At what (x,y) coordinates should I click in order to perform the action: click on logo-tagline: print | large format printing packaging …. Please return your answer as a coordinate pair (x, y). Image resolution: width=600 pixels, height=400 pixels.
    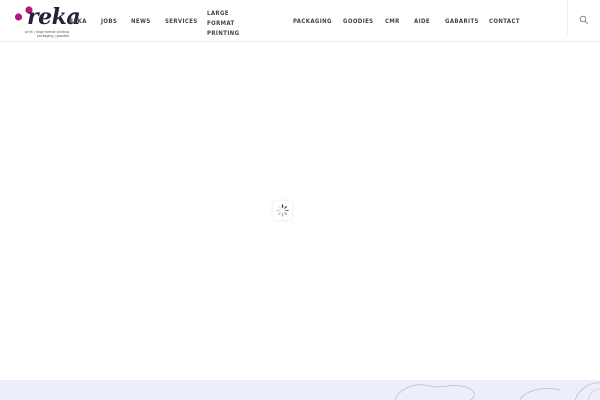
    Looking at the image, I should click on (46, 34).